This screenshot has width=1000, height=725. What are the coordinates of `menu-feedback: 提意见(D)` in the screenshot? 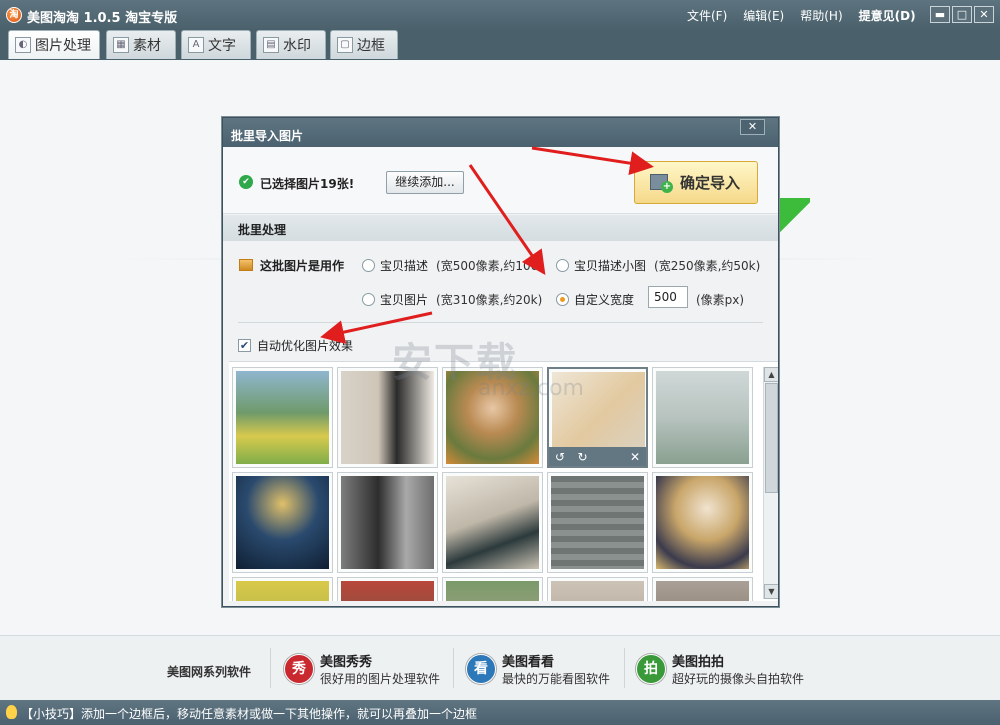 It's located at (887, 15).